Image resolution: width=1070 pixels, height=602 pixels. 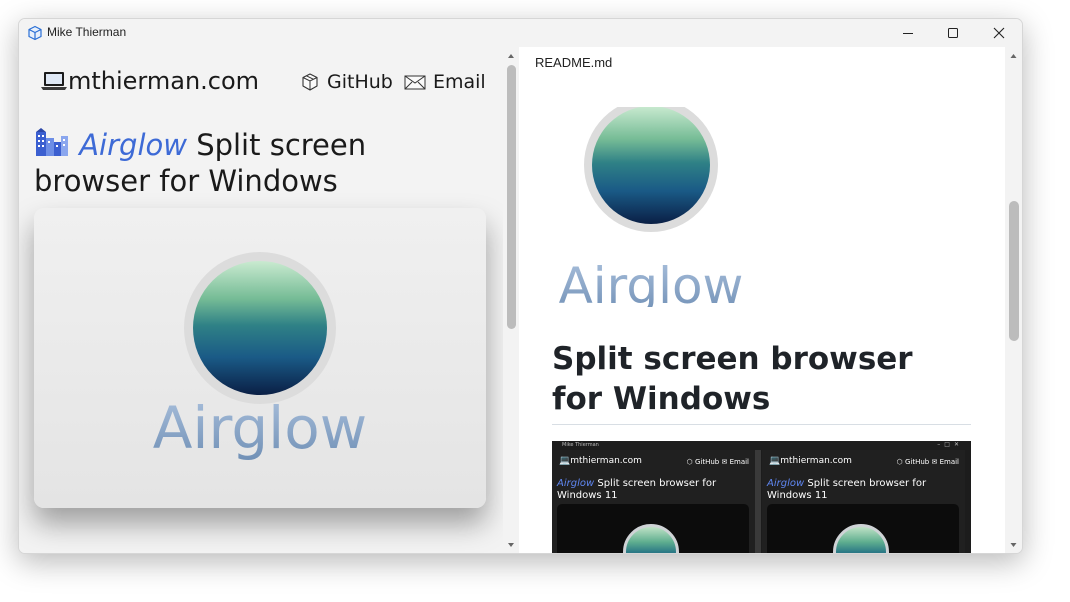 I want to click on readme-airglow-logo: Airglow, so click(x=651, y=207).